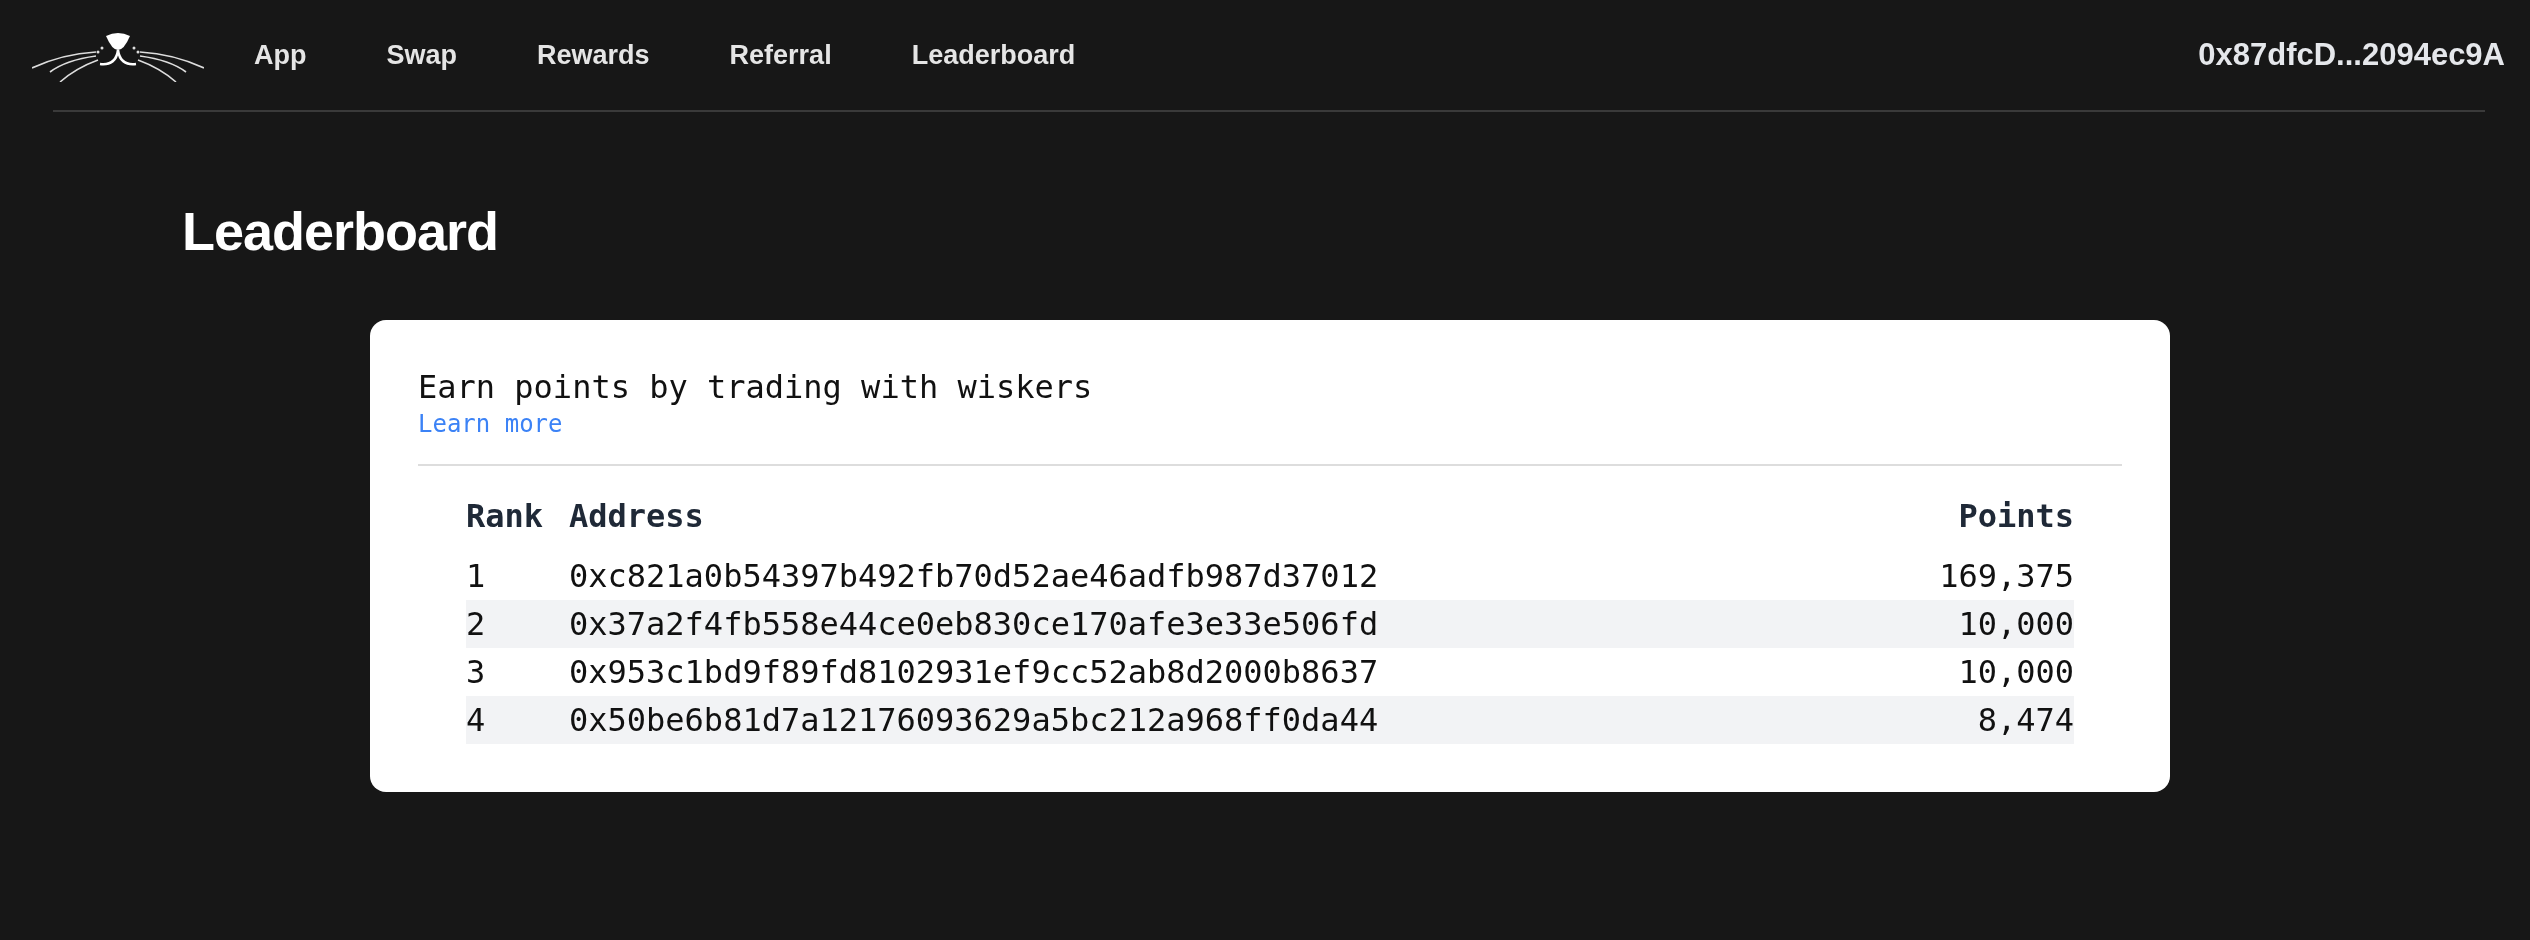  Describe the element at coordinates (593, 55) in the screenshot. I see `nav-link: Rewards` at that location.